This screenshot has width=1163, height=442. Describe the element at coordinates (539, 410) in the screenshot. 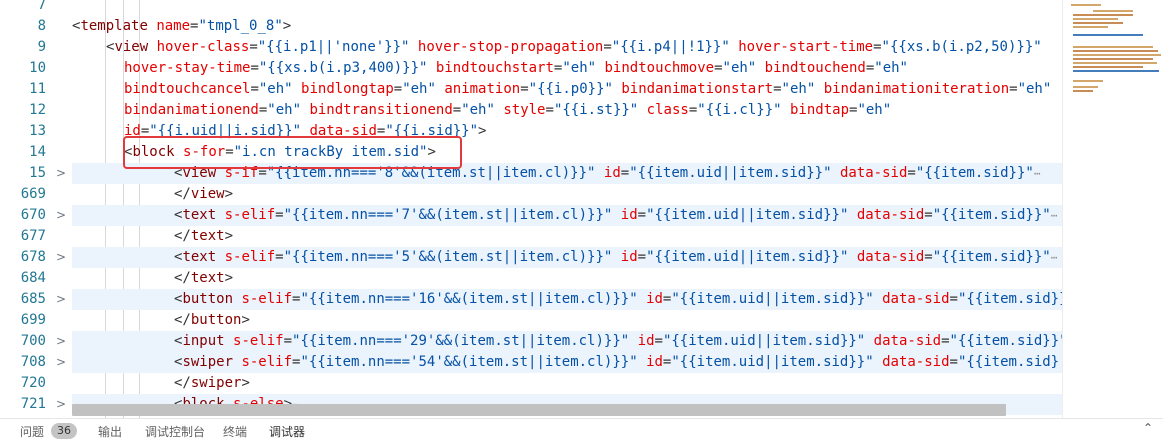

I see `horizontal-scrollbar` at that location.